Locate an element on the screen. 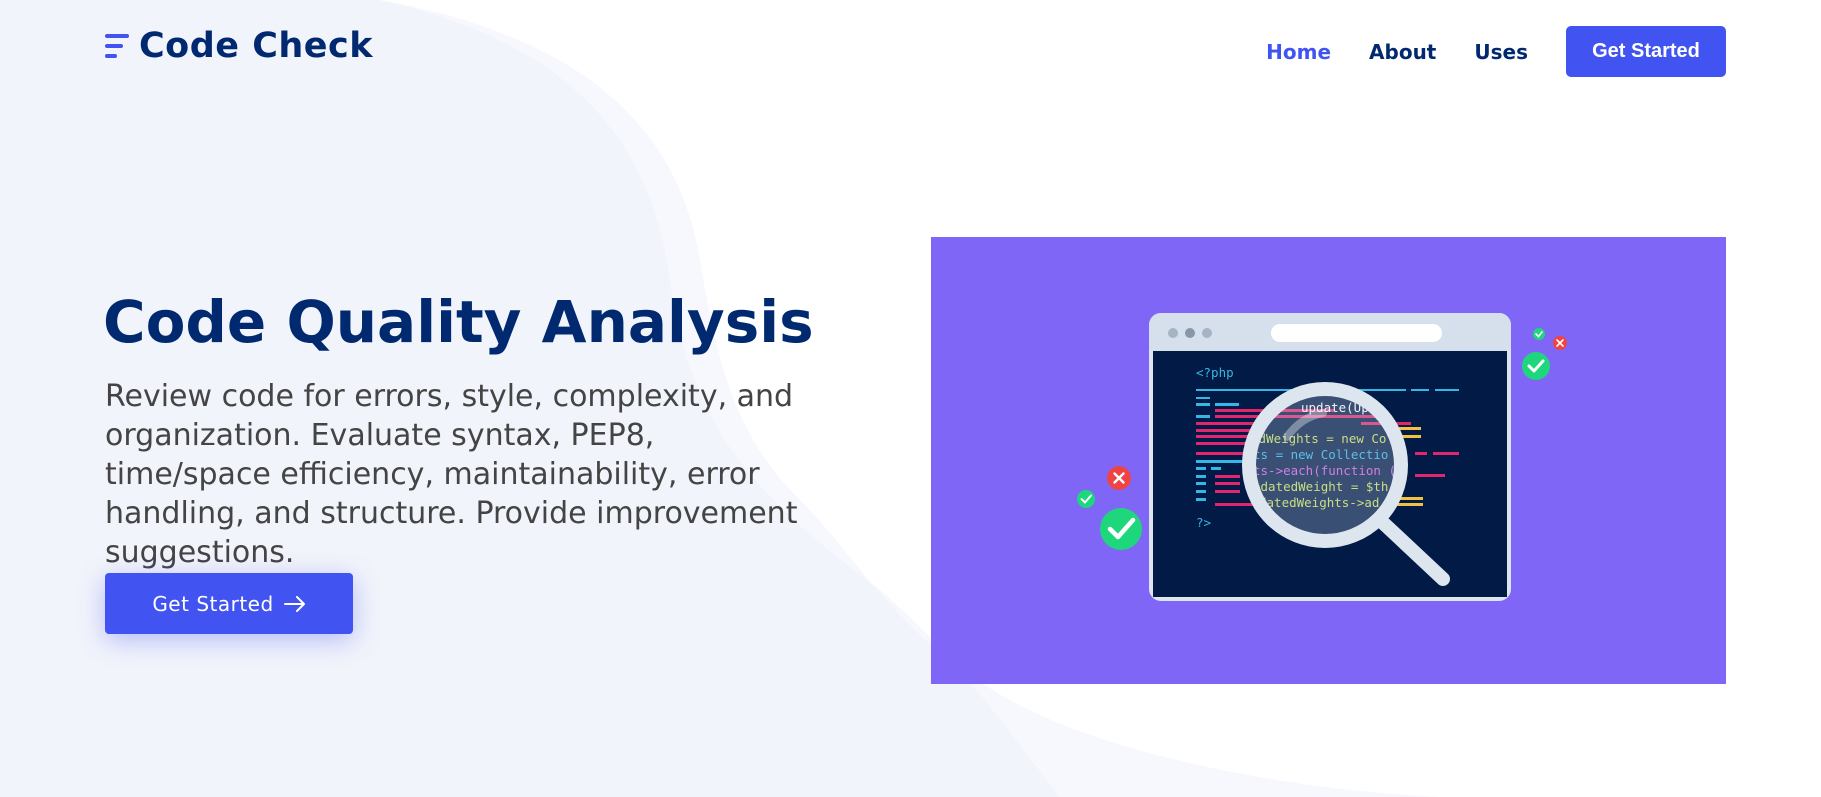 The height and width of the screenshot is (797, 1821). site-header: Code Check Home About Uses Get Started is located at coordinates (910, 50).